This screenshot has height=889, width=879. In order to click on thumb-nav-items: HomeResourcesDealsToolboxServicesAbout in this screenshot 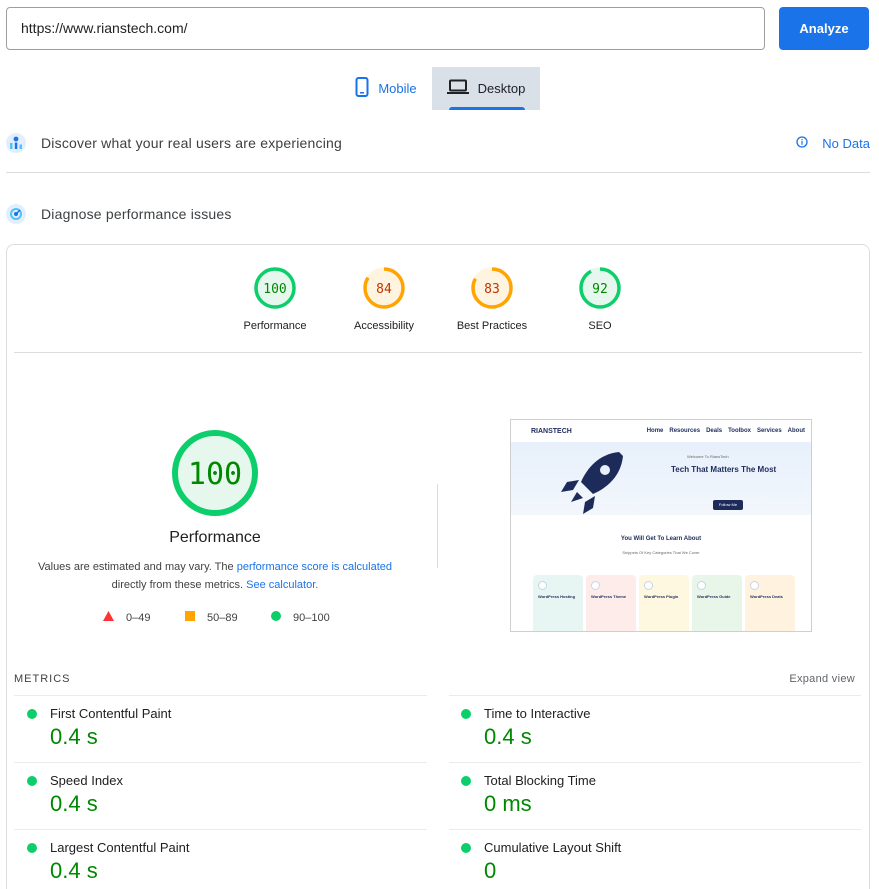, I will do `click(726, 431)`.